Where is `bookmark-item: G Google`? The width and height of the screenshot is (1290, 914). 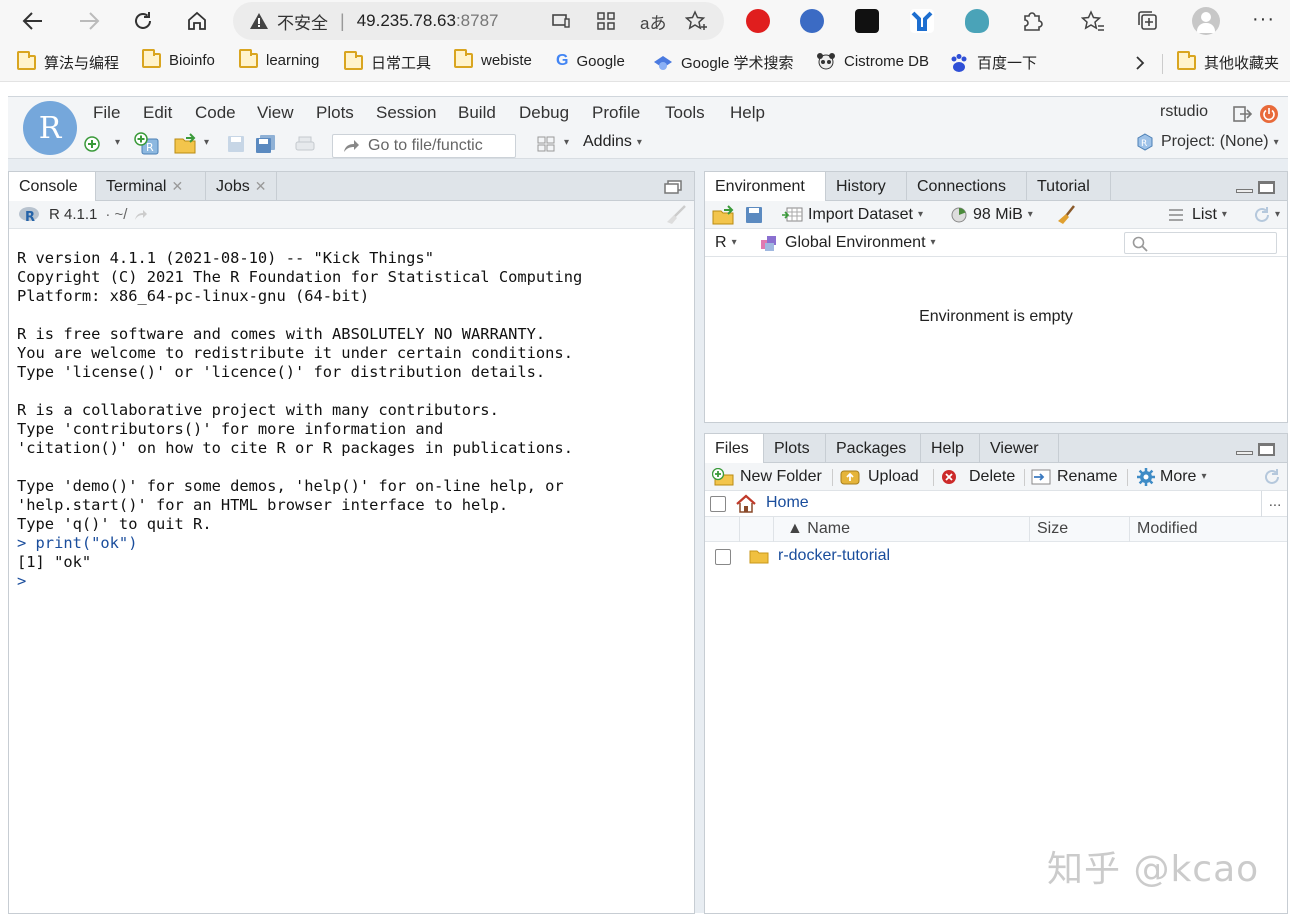
bookmark-item: G Google is located at coordinates (590, 61).